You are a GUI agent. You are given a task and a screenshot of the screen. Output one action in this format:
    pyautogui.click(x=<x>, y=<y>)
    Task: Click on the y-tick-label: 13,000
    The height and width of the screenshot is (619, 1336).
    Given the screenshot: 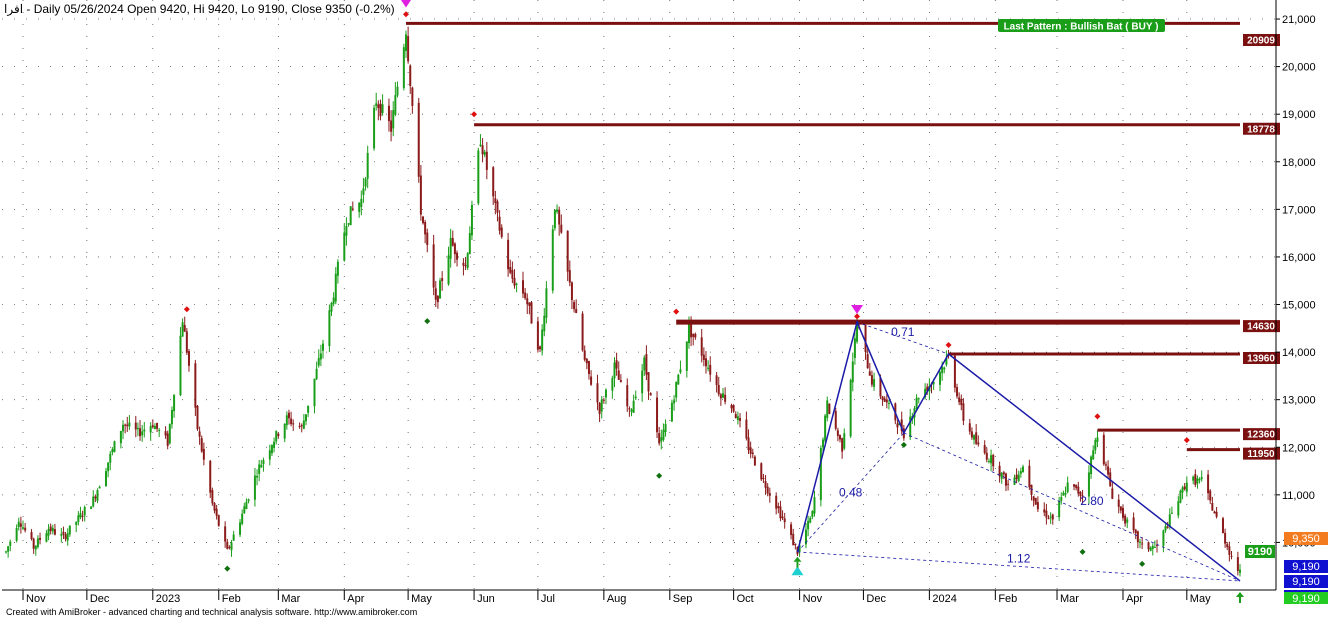 What is the action you would take?
    pyautogui.click(x=1299, y=401)
    